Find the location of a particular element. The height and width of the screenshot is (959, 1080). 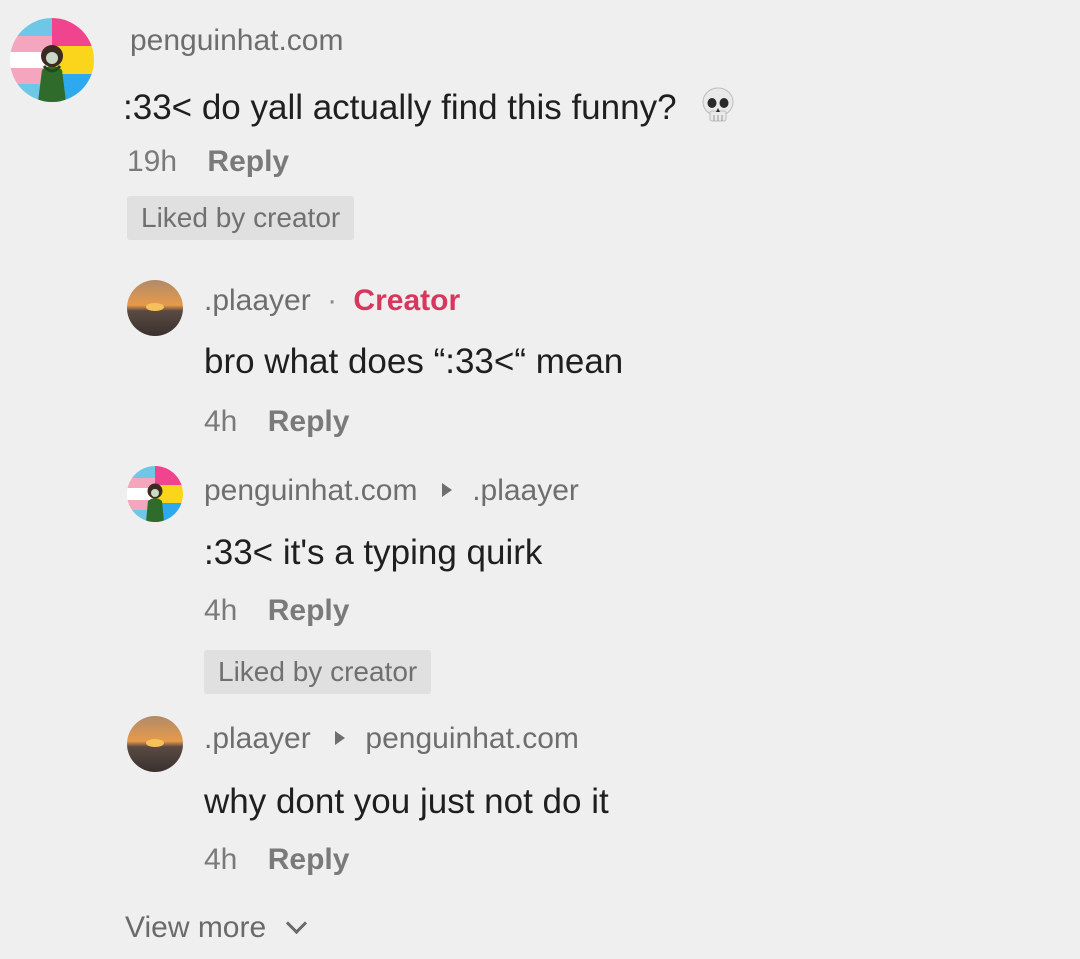

comment-username-row: .plaayer penguinhat.com is located at coordinates (391, 739).